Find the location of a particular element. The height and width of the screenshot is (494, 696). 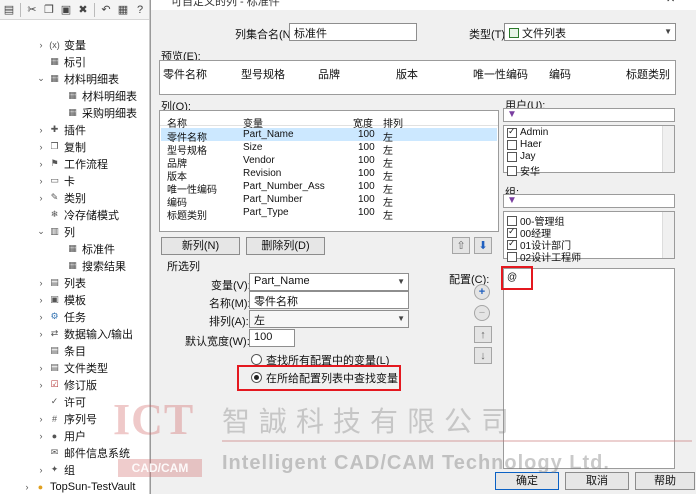

tree-item: ▦ 材料明细表 is located at coordinates (95, 95).